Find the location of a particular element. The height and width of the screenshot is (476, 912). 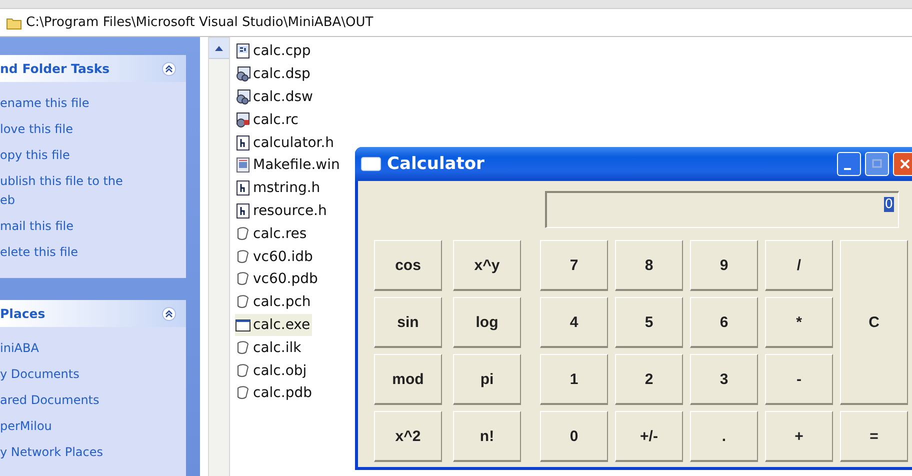

file-item: calc.pdb is located at coordinates (274, 393).